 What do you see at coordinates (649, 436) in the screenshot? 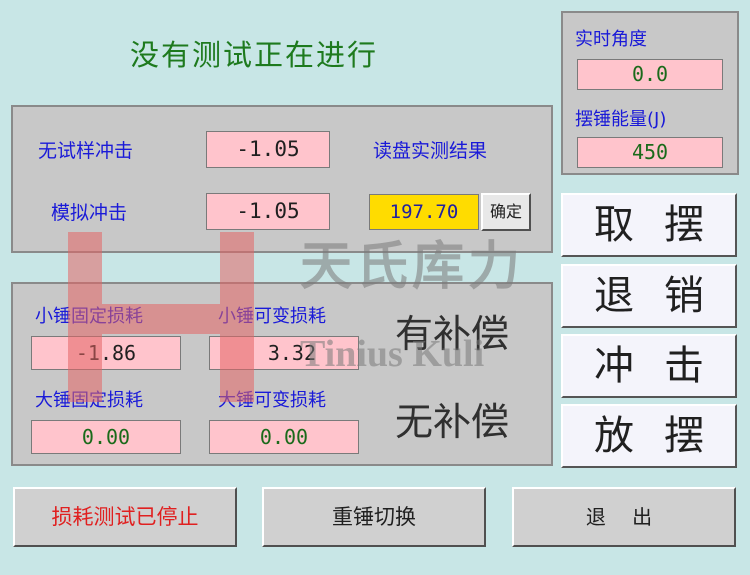
I see `release-pendulum-button: 放摆` at bounding box center [649, 436].